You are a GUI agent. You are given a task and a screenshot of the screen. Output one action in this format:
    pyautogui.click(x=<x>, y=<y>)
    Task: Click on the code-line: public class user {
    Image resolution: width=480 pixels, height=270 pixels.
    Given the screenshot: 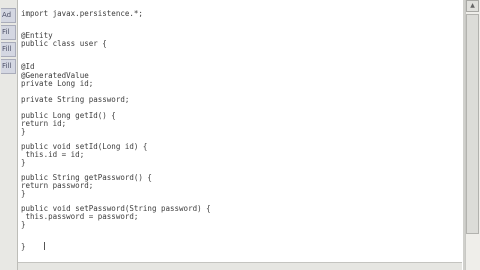 What is the action you would take?
    pyautogui.click(x=64, y=43)
    